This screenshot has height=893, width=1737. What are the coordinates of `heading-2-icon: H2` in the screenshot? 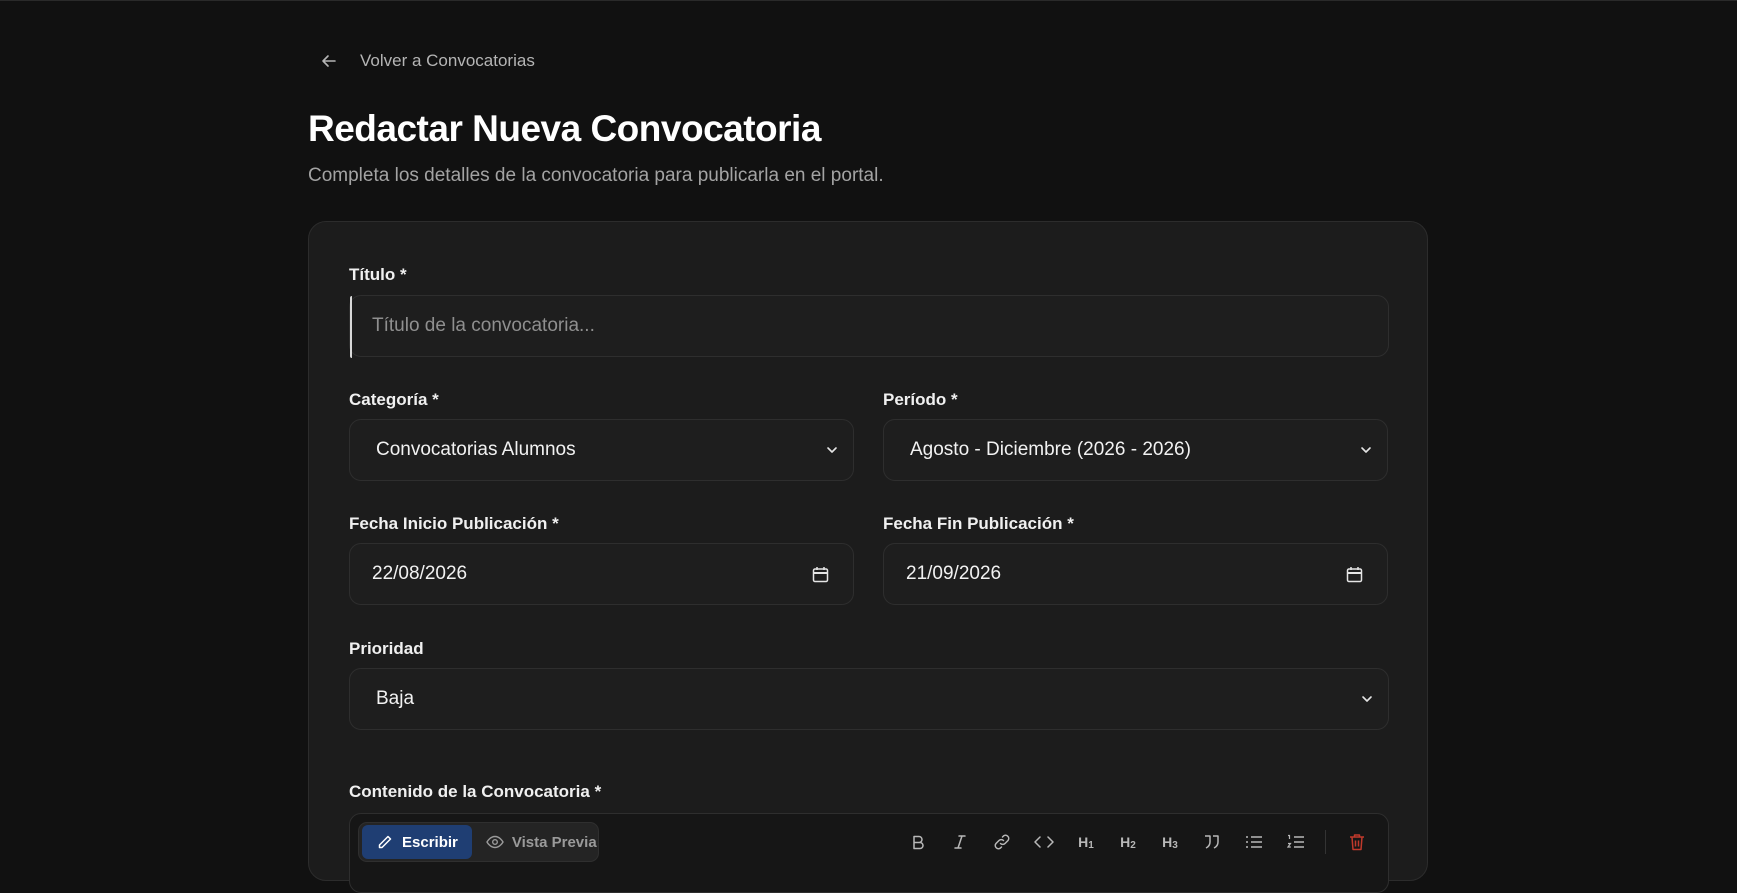 It's located at (1128, 842).